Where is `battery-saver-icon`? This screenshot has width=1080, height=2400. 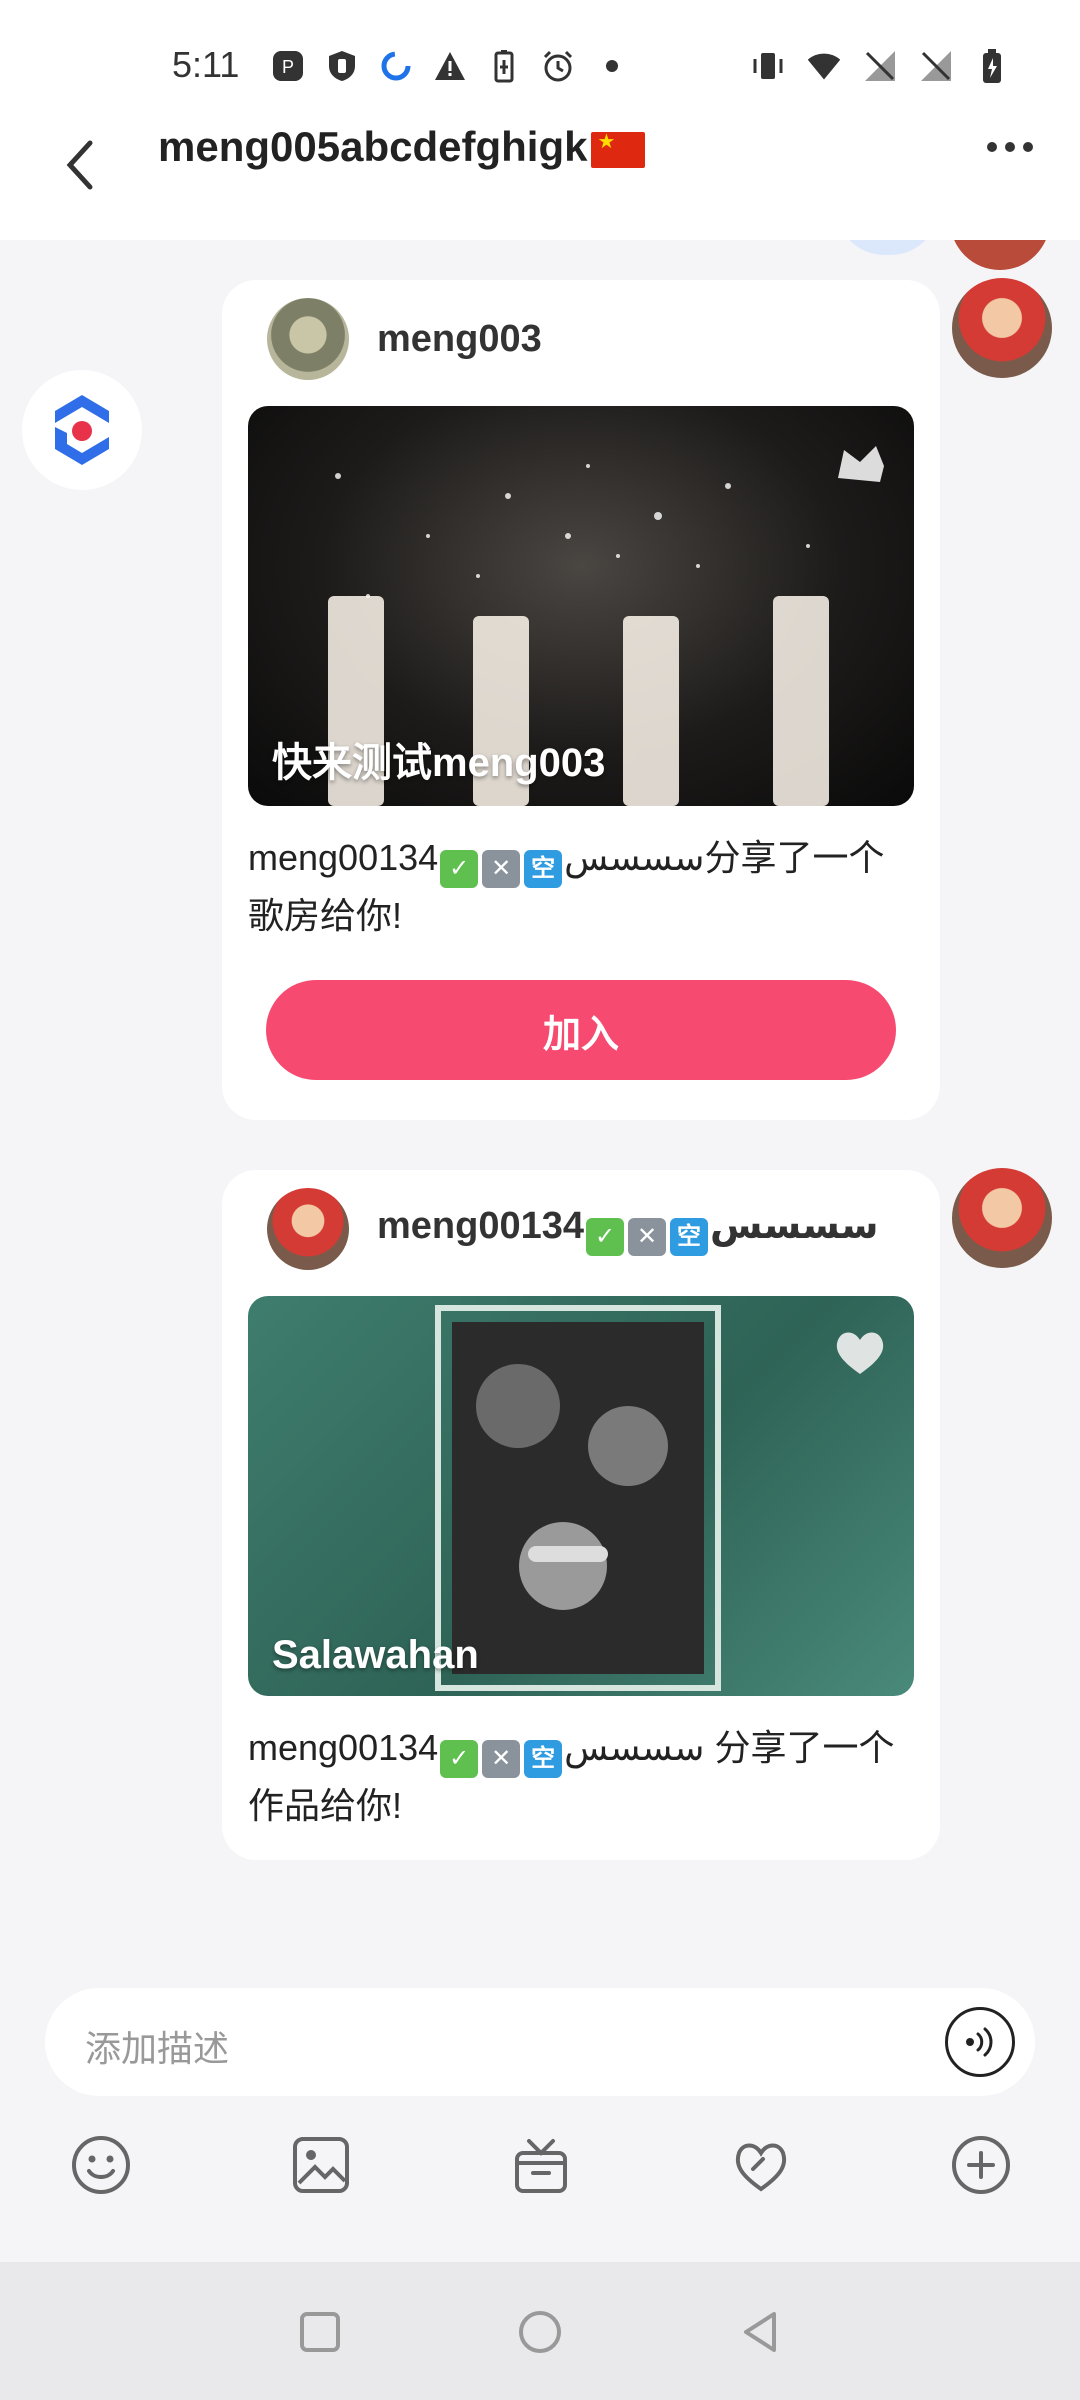 battery-saver-icon is located at coordinates (504, 66).